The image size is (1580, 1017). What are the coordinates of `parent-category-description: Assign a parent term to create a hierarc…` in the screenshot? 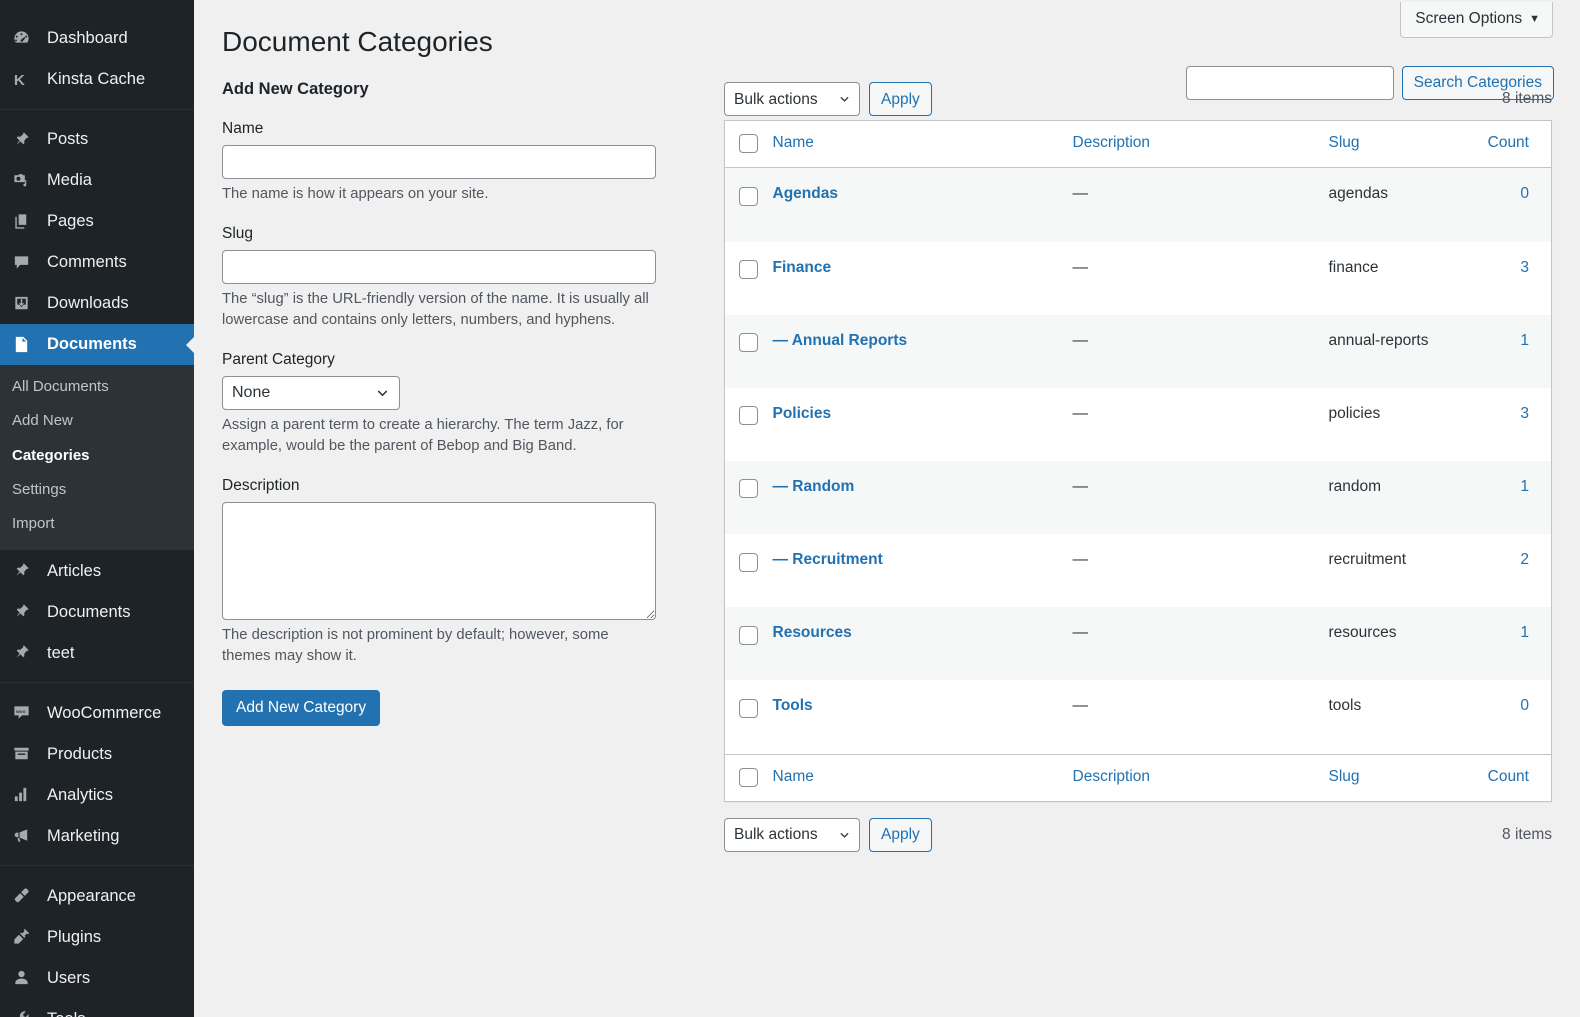 It's located at (423, 435).